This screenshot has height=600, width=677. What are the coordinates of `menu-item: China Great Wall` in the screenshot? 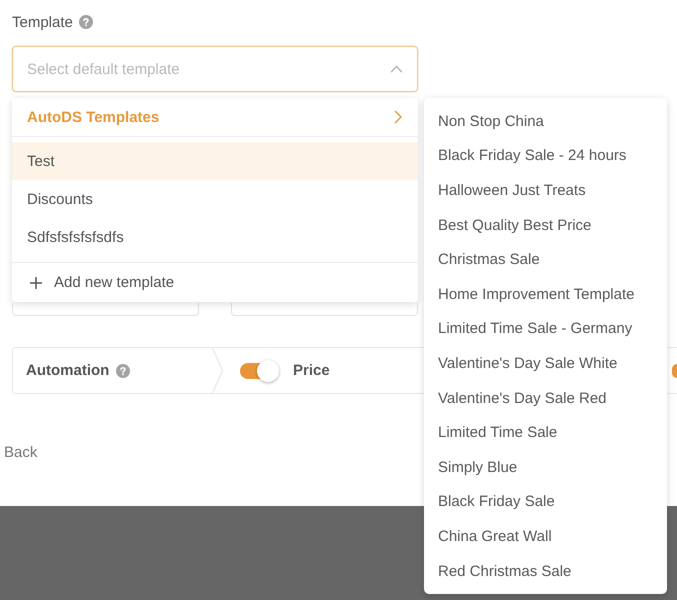 It's located at (545, 536).